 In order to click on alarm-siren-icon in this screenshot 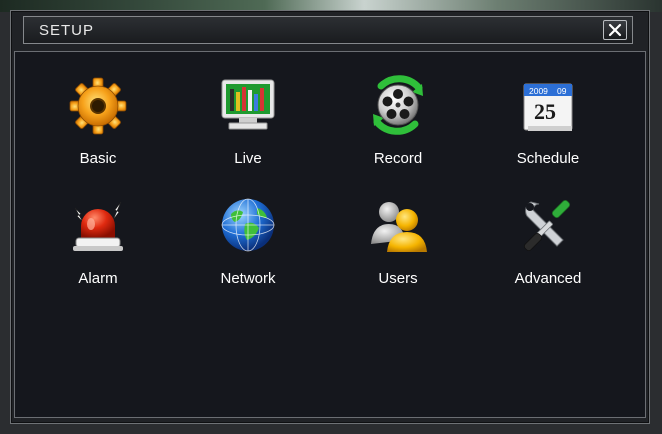, I will do `click(98, 226)`.